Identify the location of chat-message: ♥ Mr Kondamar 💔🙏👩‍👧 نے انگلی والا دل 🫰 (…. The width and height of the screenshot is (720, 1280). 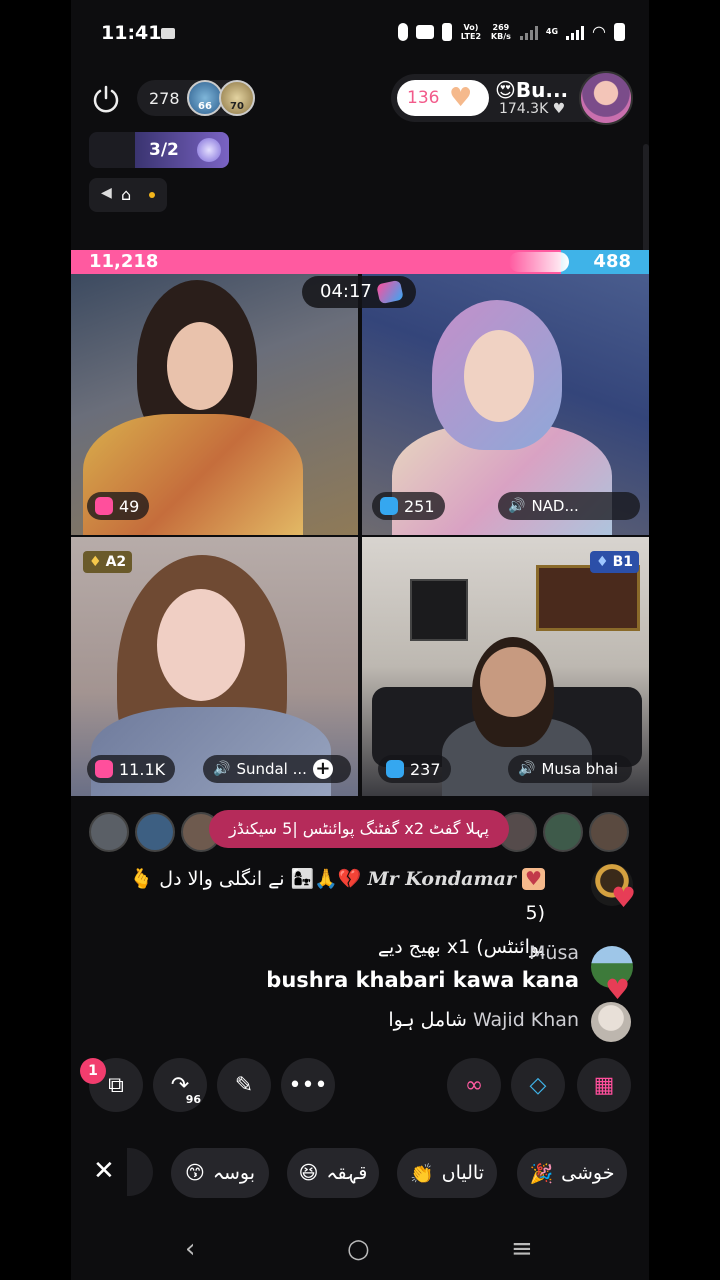
(337, 913).